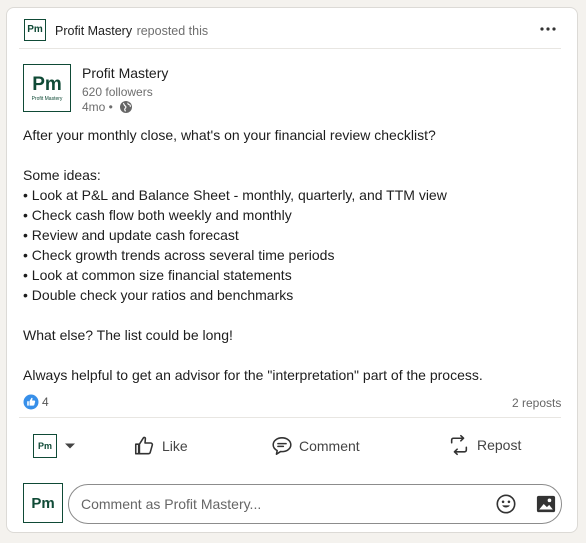  What do you see at coordinates (160, 446) in the screenshot?
I see `like-button: Like` at bounding box center [160, 446].